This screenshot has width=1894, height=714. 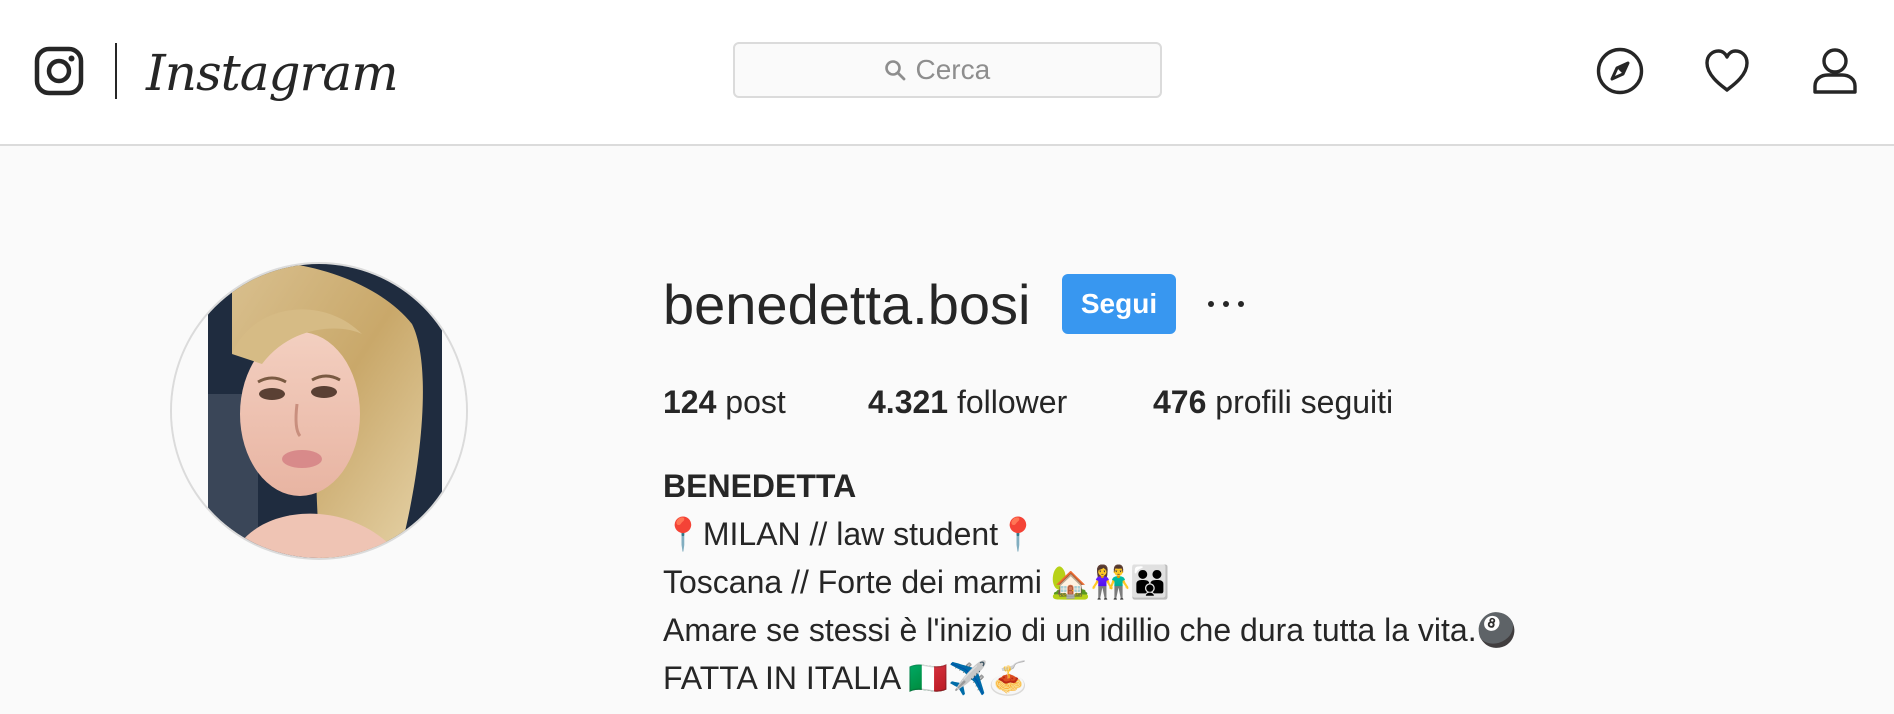 What do you see at coordinates (760, 486) in the screenshot?
I see `profile-full-name: BENEDETTA` at bounding box center [760, 486].